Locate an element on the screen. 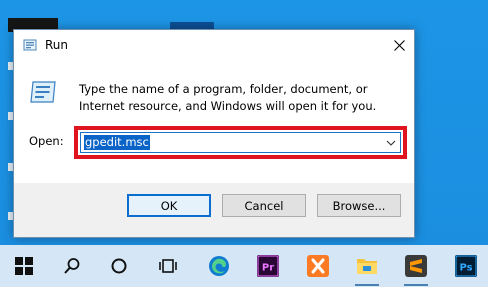 This screenshot has width=488, height=287. premiere-pro-label: Pr is located at coordinates (268, 268).